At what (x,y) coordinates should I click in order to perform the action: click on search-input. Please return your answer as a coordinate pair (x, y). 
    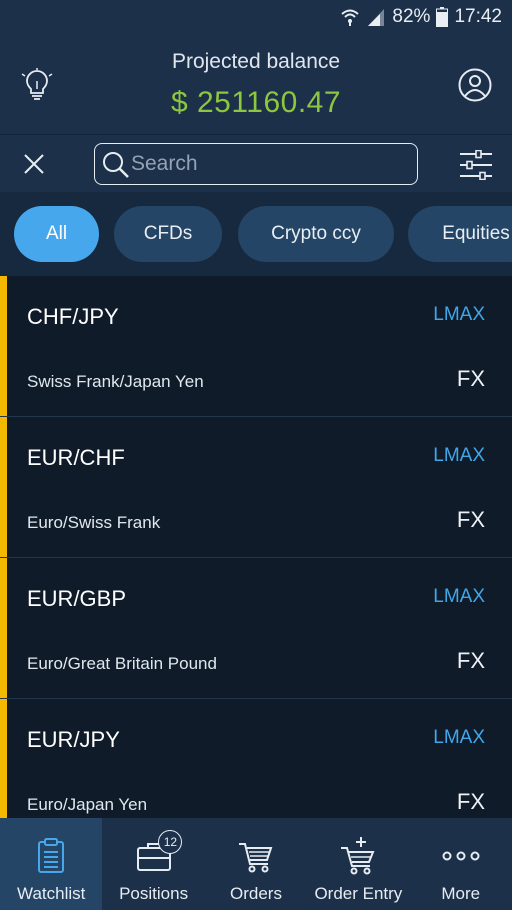
    Looking at the image, I should click on (271, 164).